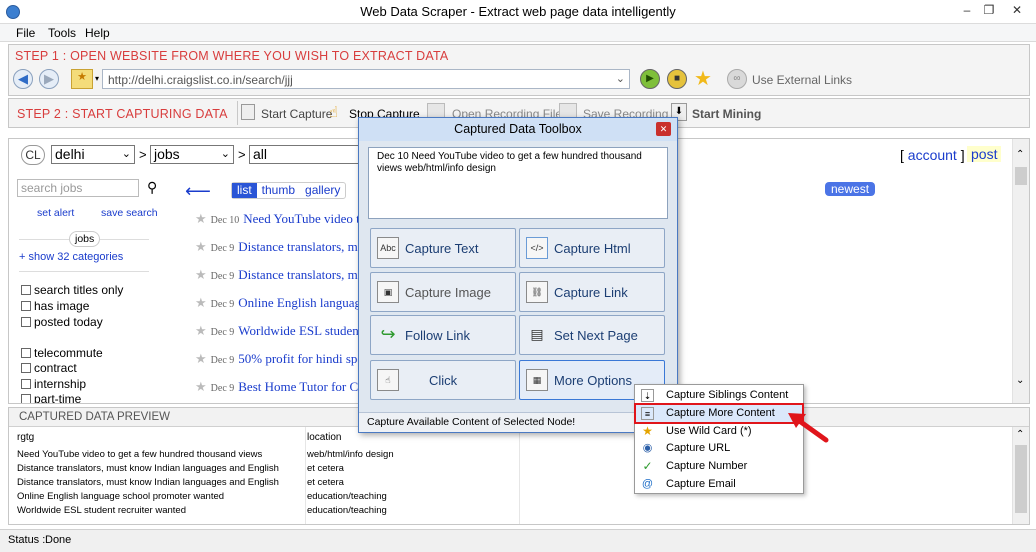  I want to click on menu-item-capture-more-content: ≡ Capture More Content, so click(719, 413).